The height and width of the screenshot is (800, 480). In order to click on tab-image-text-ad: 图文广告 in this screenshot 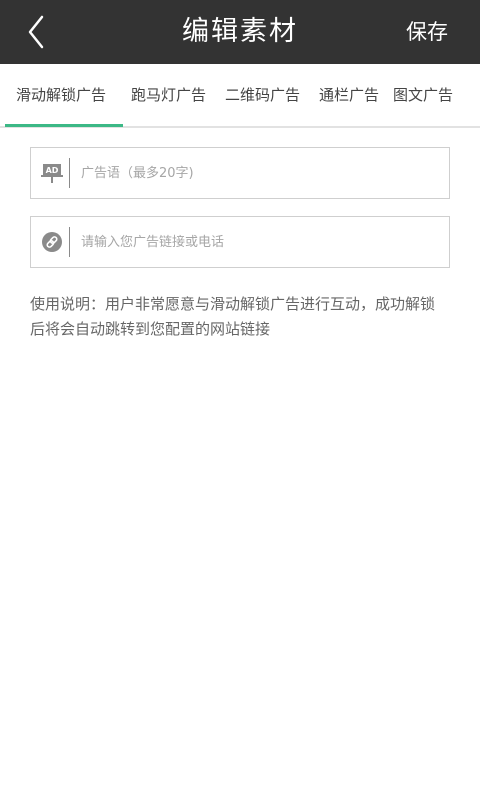, I will do `click(423, 95)`.